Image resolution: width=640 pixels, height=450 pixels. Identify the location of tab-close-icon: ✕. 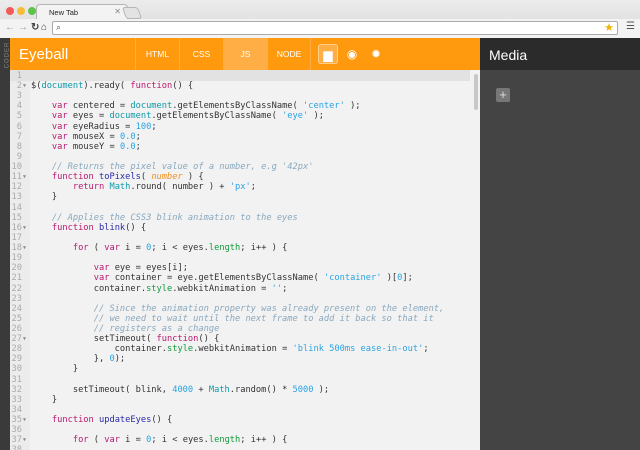
(117, 11).